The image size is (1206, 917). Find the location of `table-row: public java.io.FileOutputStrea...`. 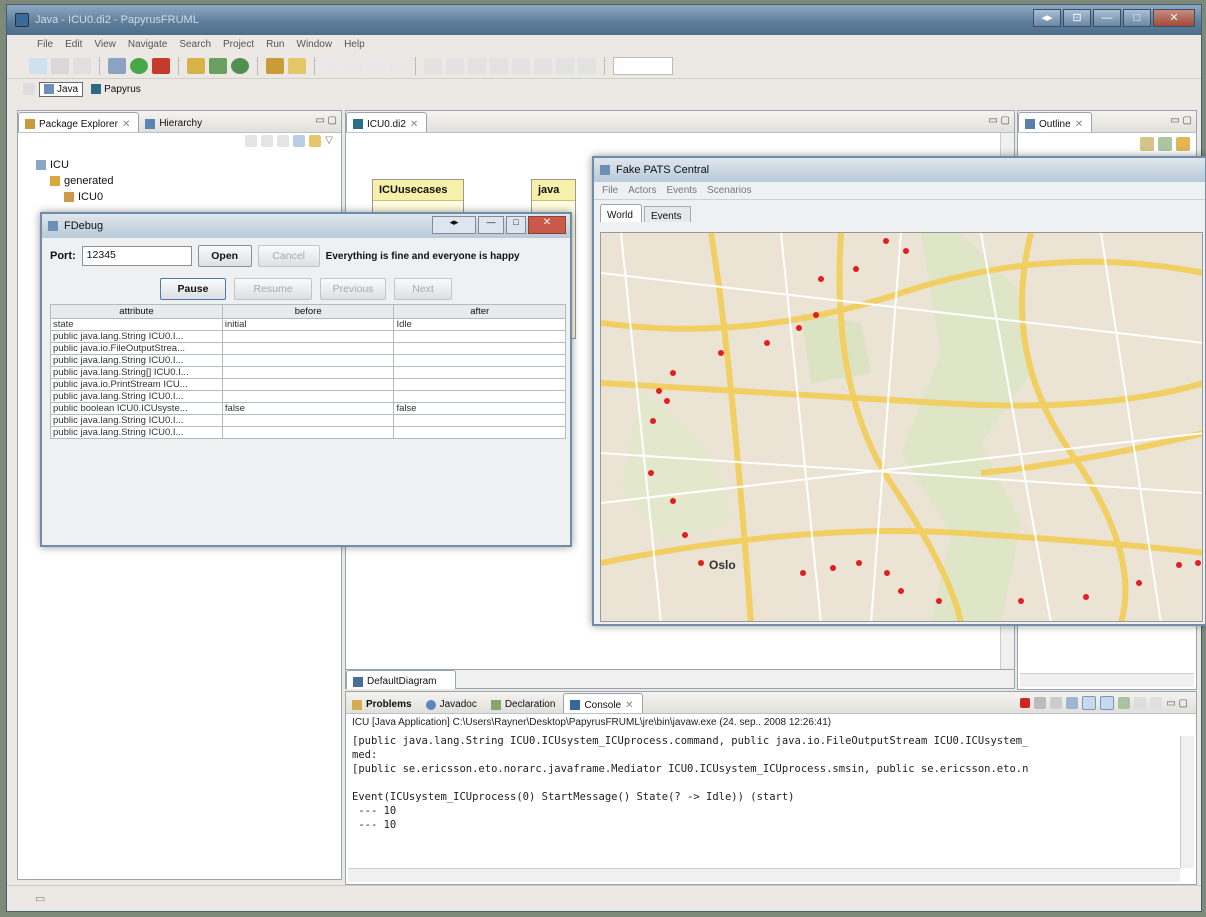

table-row: public java.io.FileOutputStrea... is located at coordinates (308, 348).